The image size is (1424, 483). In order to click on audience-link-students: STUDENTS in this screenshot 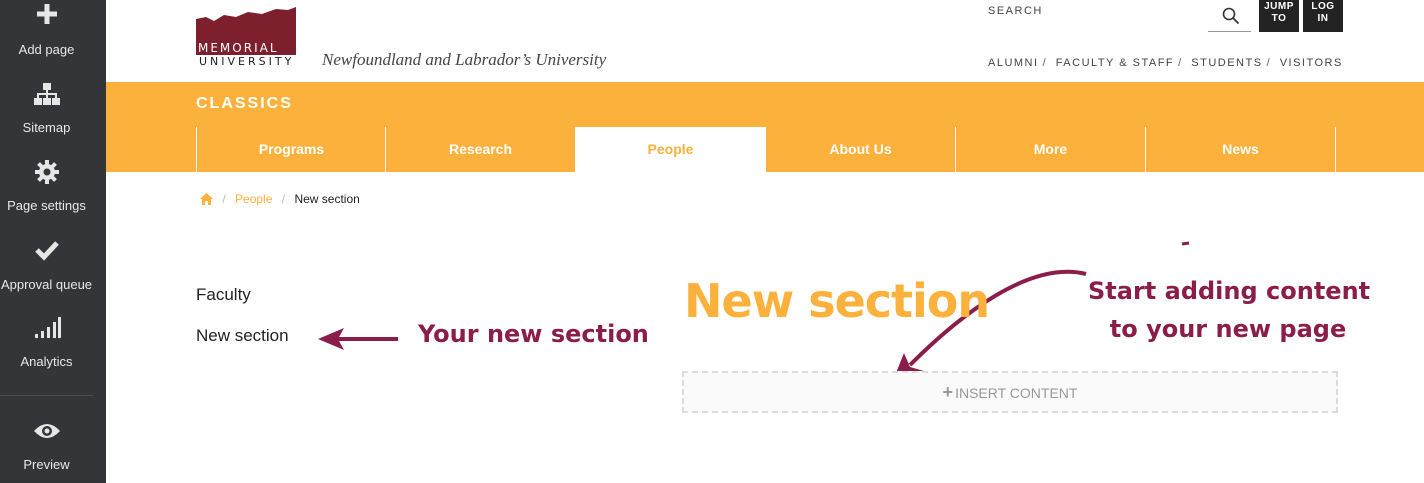, I will do `click(1226, 63)`.